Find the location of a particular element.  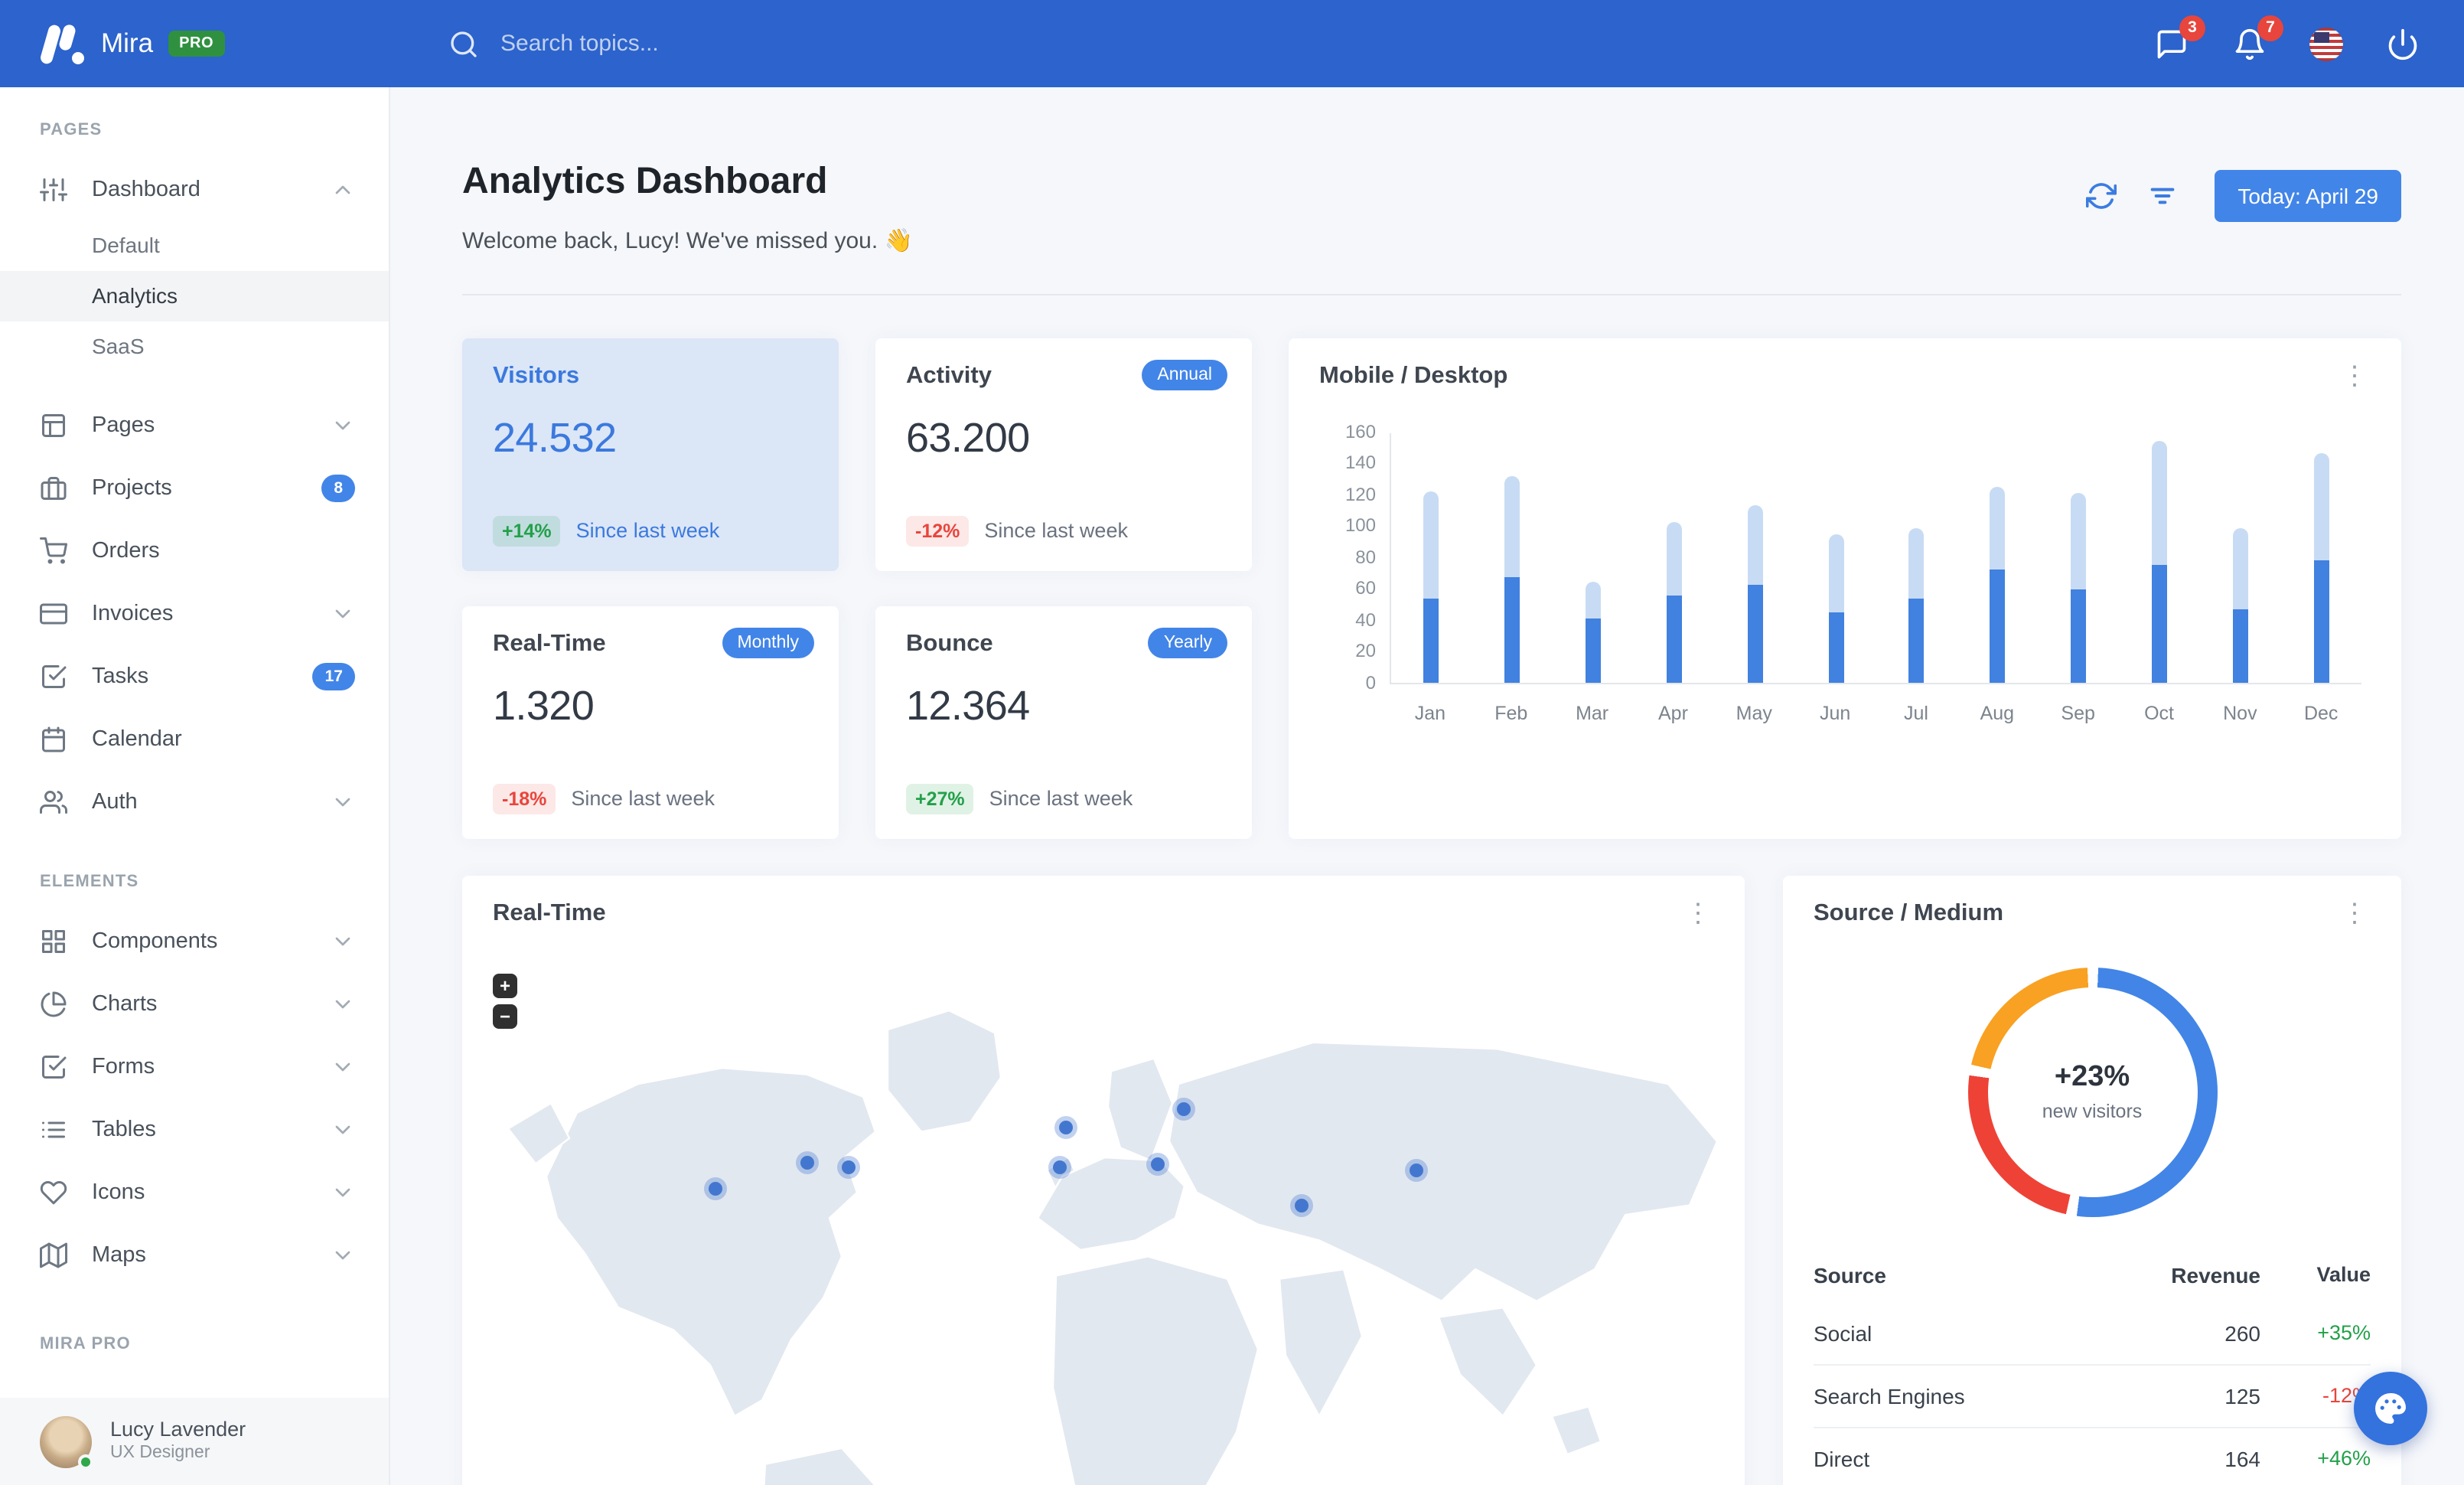

page-title: Analytics Dashboard is located at coordinates (645, 181).